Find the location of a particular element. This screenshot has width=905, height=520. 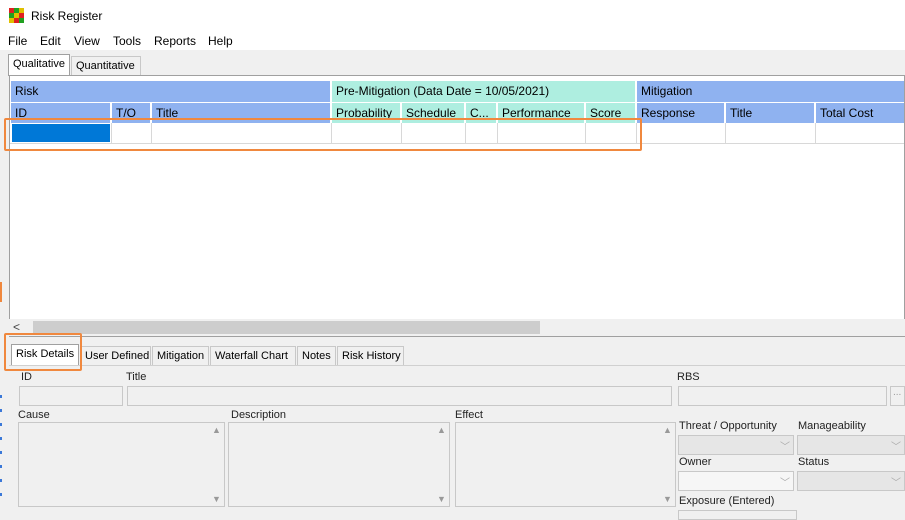

tab-user-defined: User Defined is located at coordinates (115, 356).